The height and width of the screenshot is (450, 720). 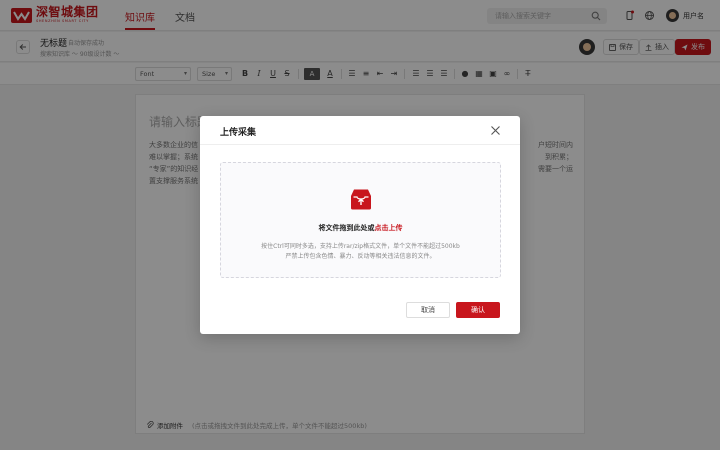 What do you see at coordinates (495, 130) in the screenshot?
I see `close-icon` at bounding box center [495, 130].